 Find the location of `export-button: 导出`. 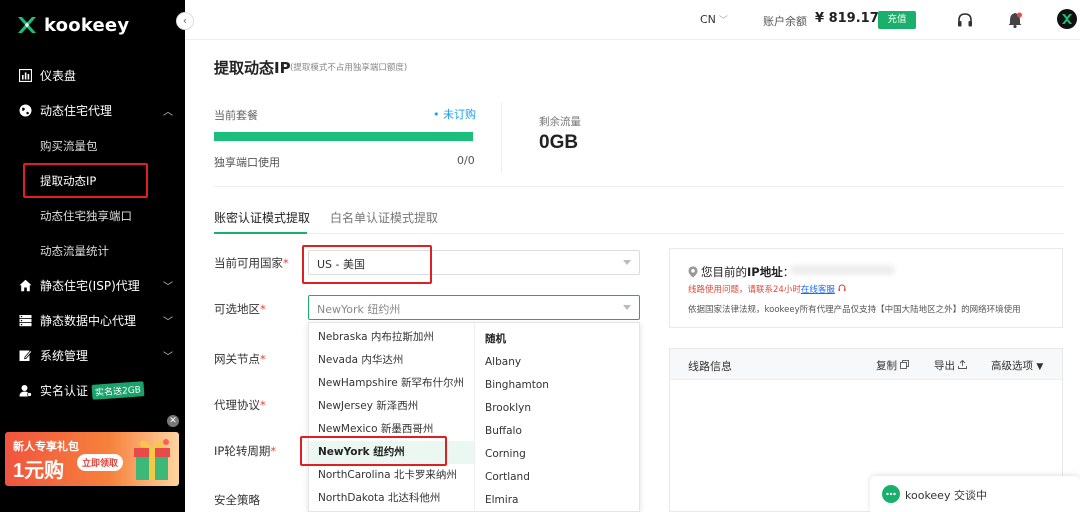

export-button: 导出 is located at coordinates (951, 365).